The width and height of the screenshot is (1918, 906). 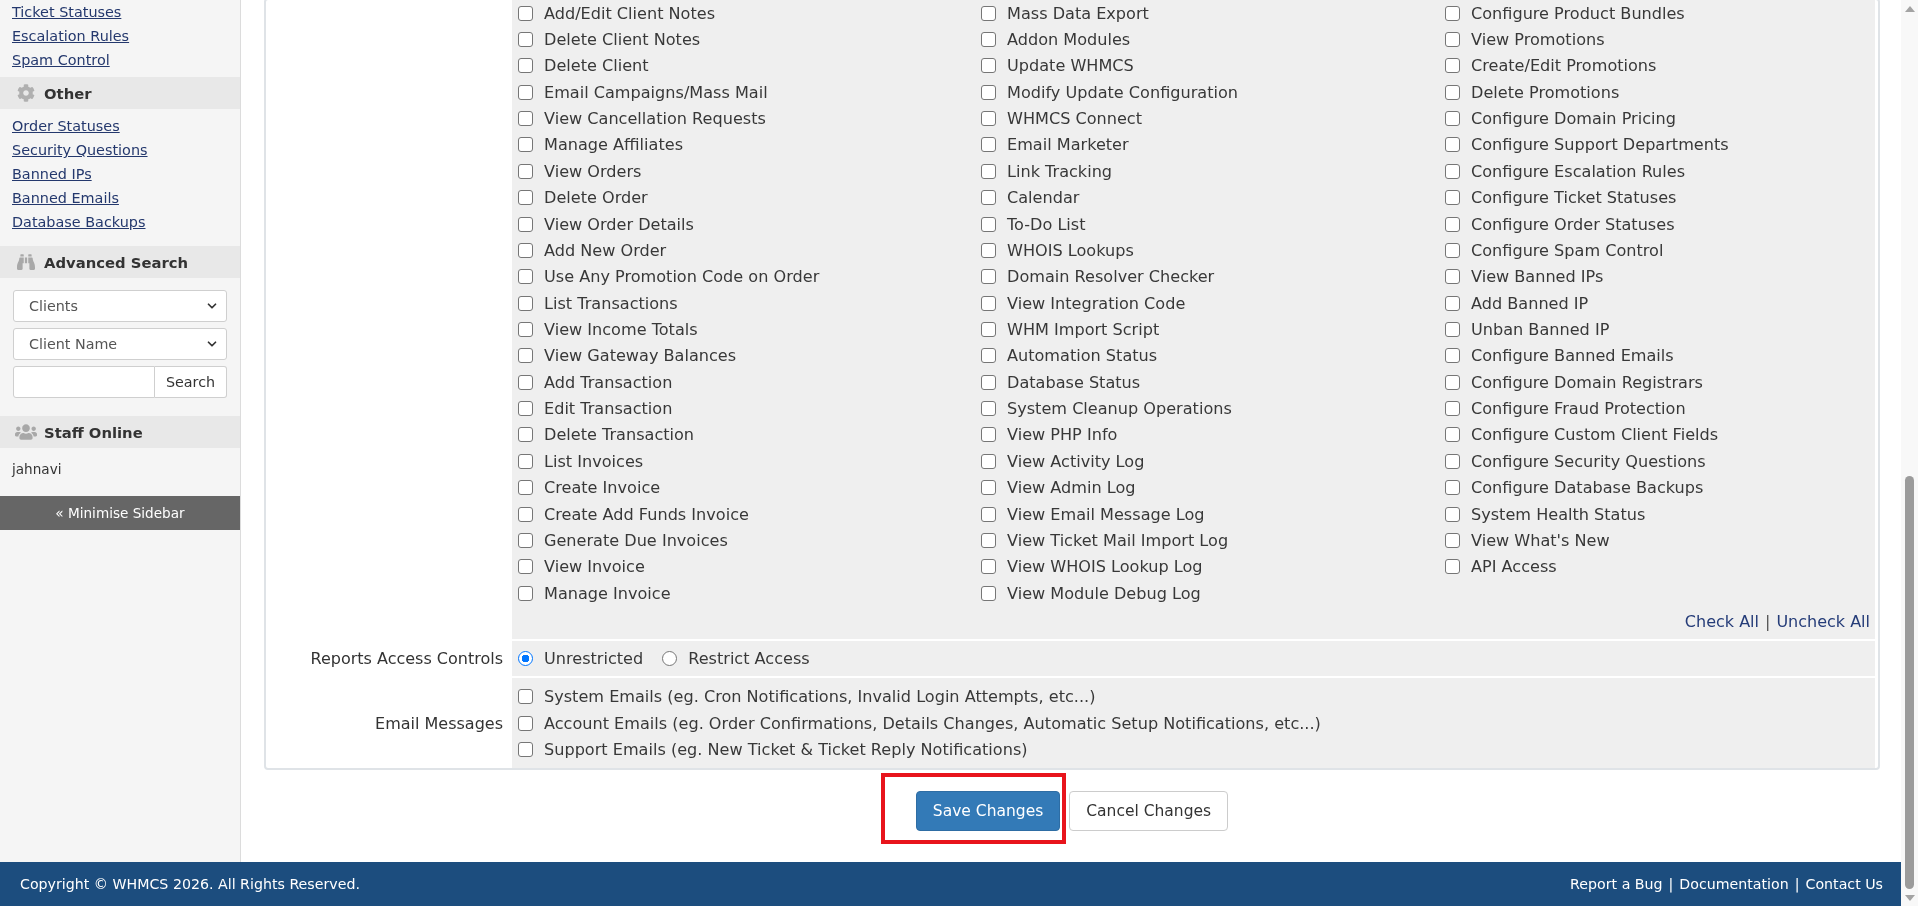 What do you see at coordinates (1588, 461) in the screenshot?
I see `checkbox-label: Configure Security Questions` at bounding box center [1588, 461].